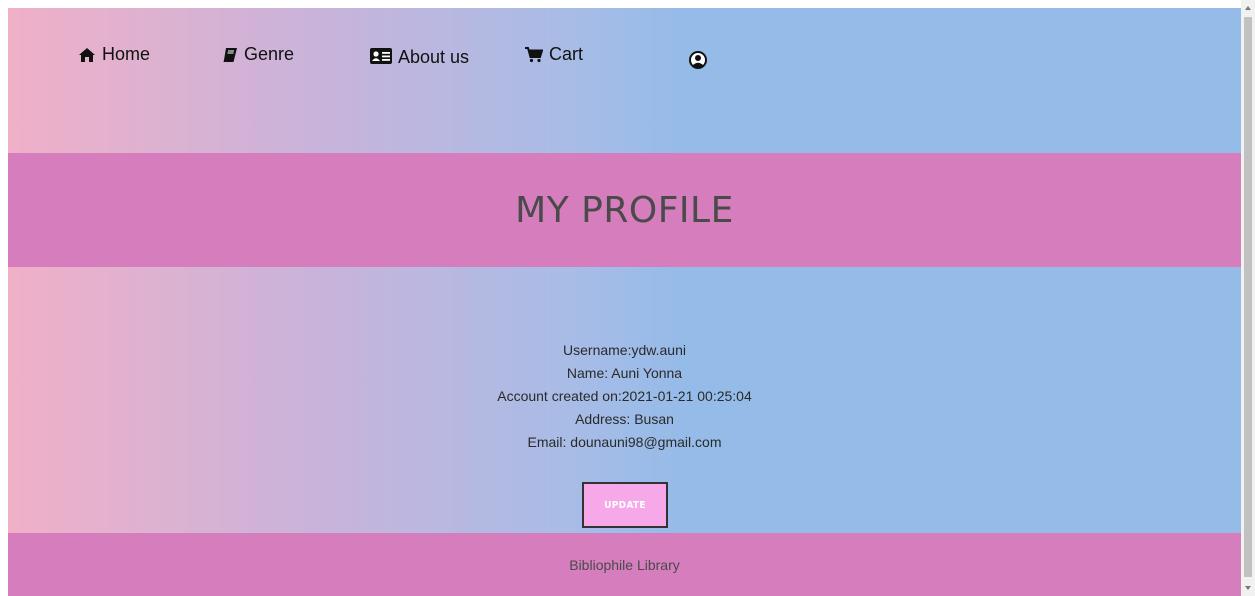 The height and width of the screenshot is (596, 1255). Describe the element at coordinates (230, 55) in the screenshot. I see `book-icon` at that location.